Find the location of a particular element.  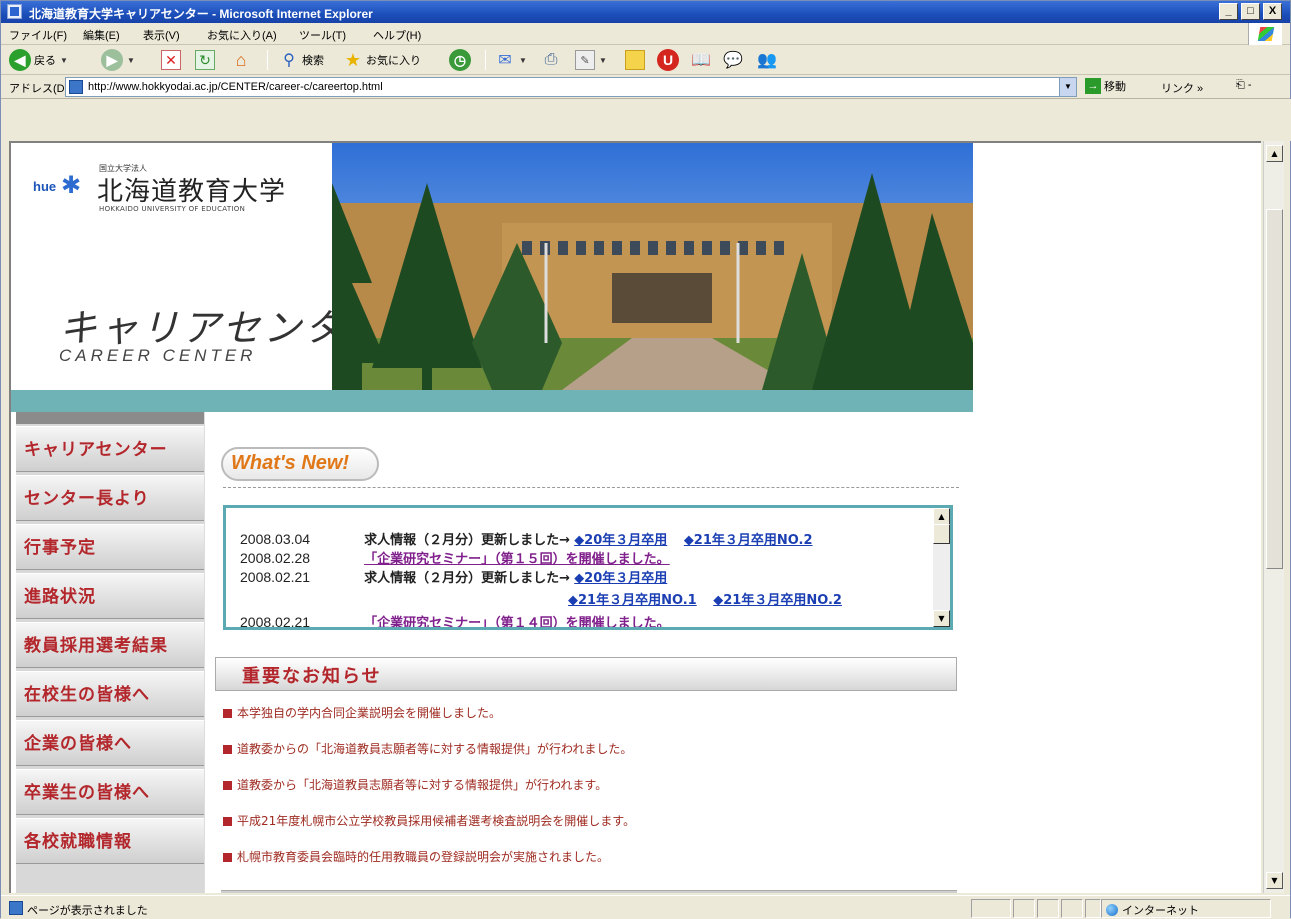

forward-button: ▶ ▼ is located at coordinates (118, 60).